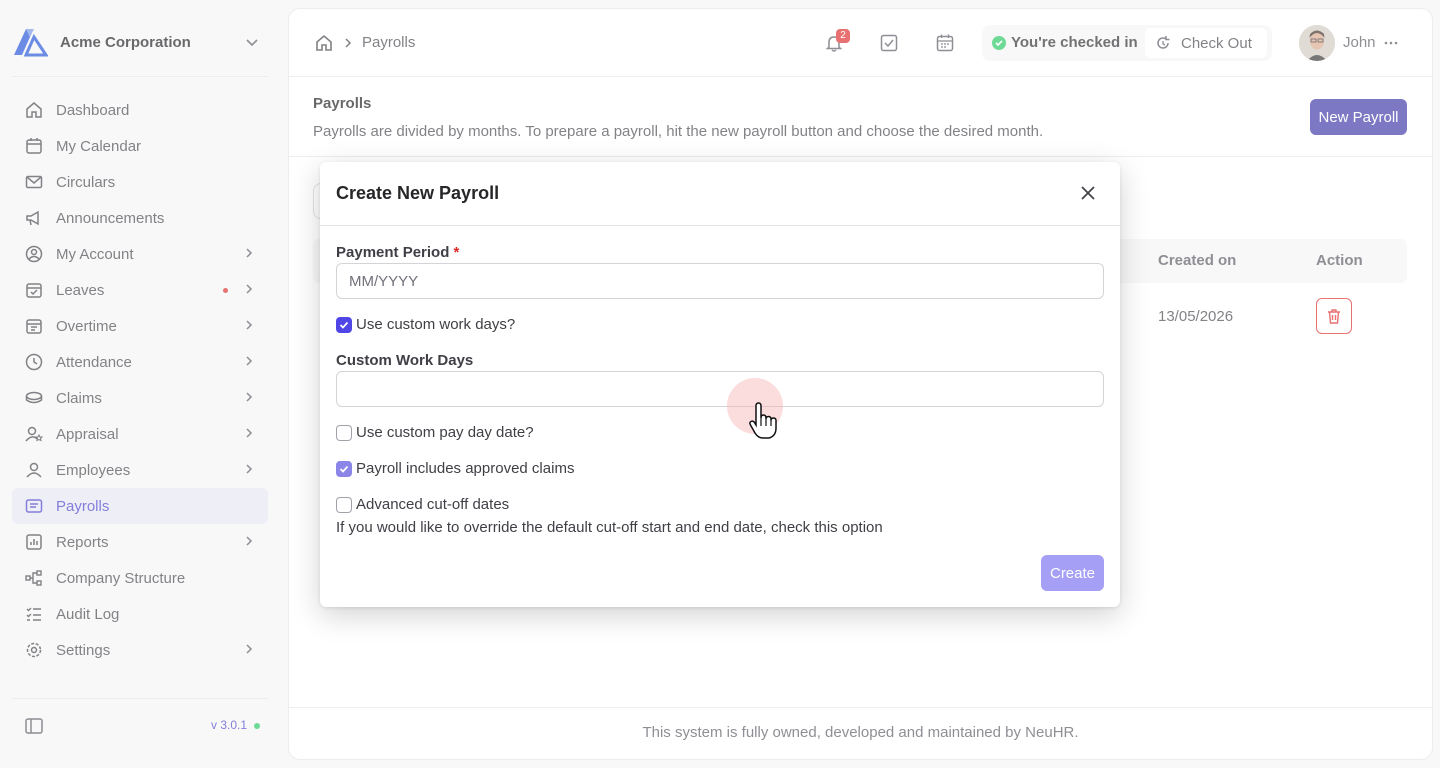 This screenshot has height=768, width=1440. I want to click on modal-title: Create New Payroll, so click(418, 193).